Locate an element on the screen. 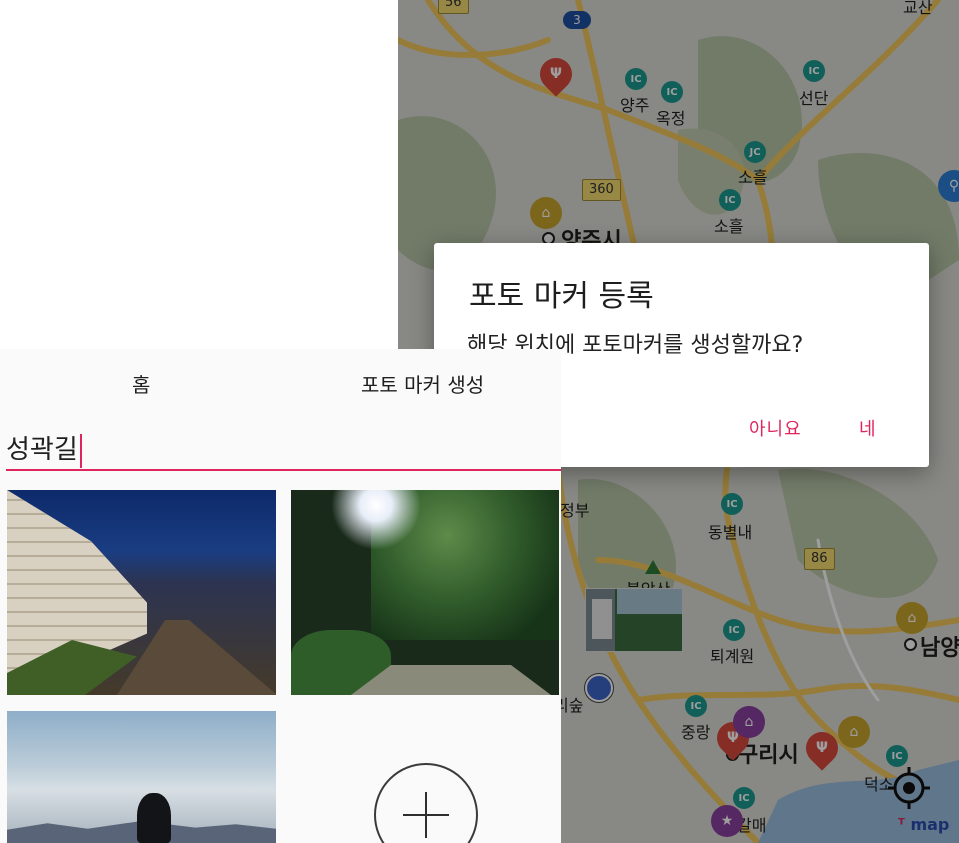 Image resolution: width=959 pixels, height=843 pixels. text-caret is located at coordinates (80, 450).